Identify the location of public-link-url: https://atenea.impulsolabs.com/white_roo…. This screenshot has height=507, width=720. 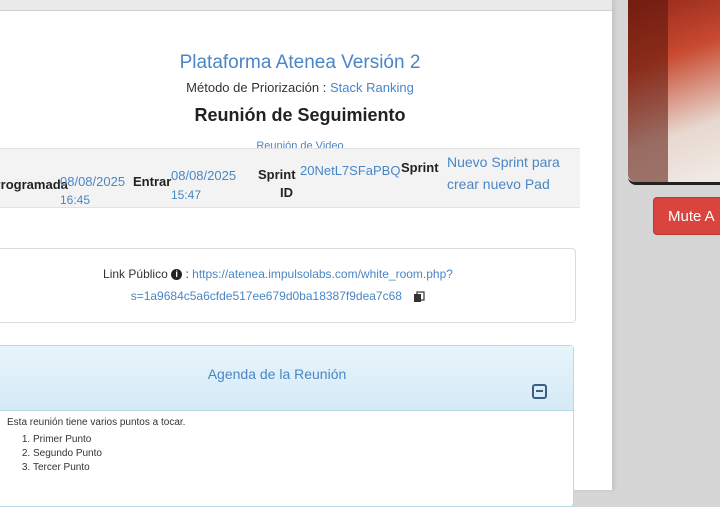
(322, 274).